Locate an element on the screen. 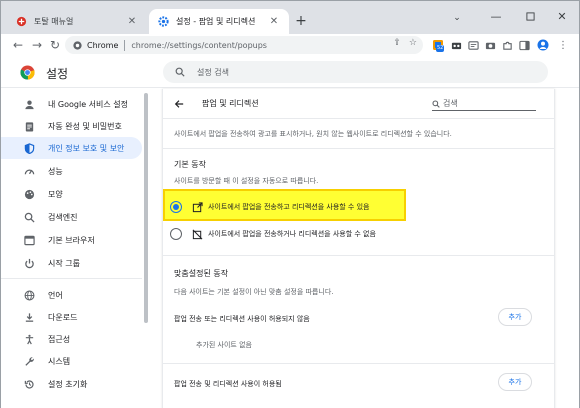  tab-title: 토탈 매뉴얼 is located at coordinates (54, 21).